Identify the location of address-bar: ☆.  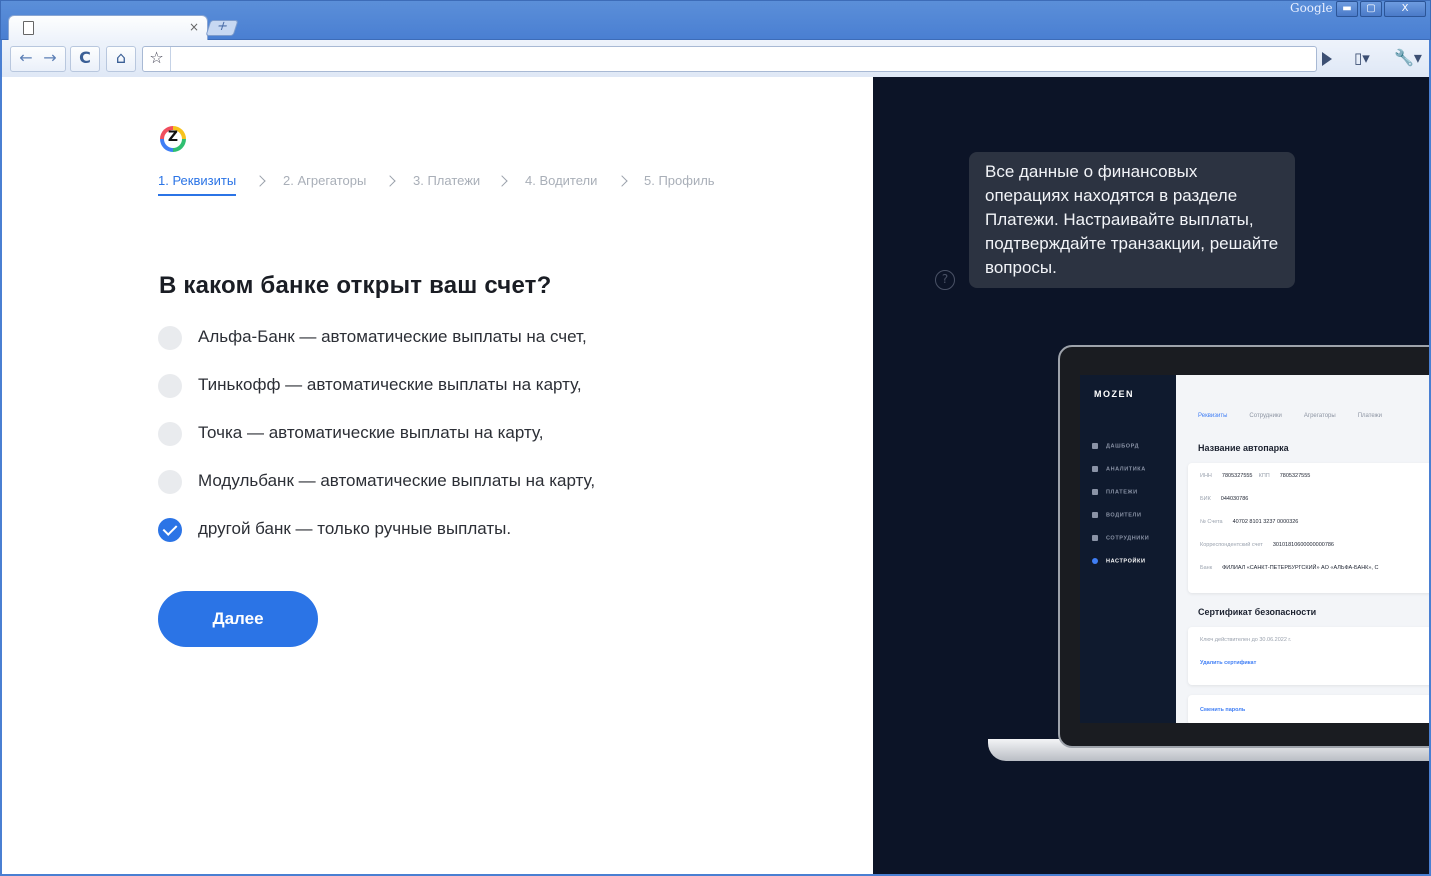
(729, 59).